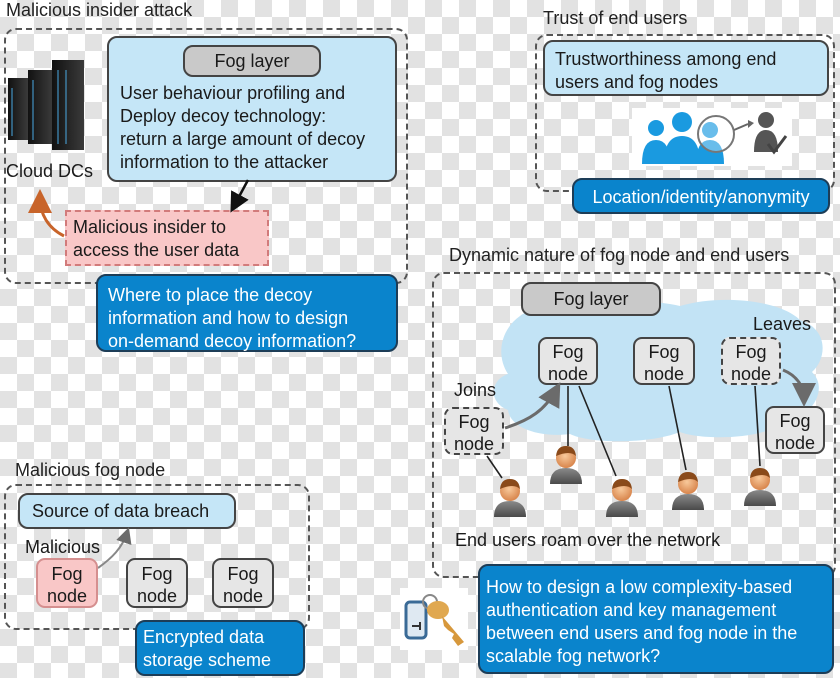 This screenshot has height=678, width=840. I want to click on encrypted-storage-box: Encrypted data storage scheme, so click(220, 648).